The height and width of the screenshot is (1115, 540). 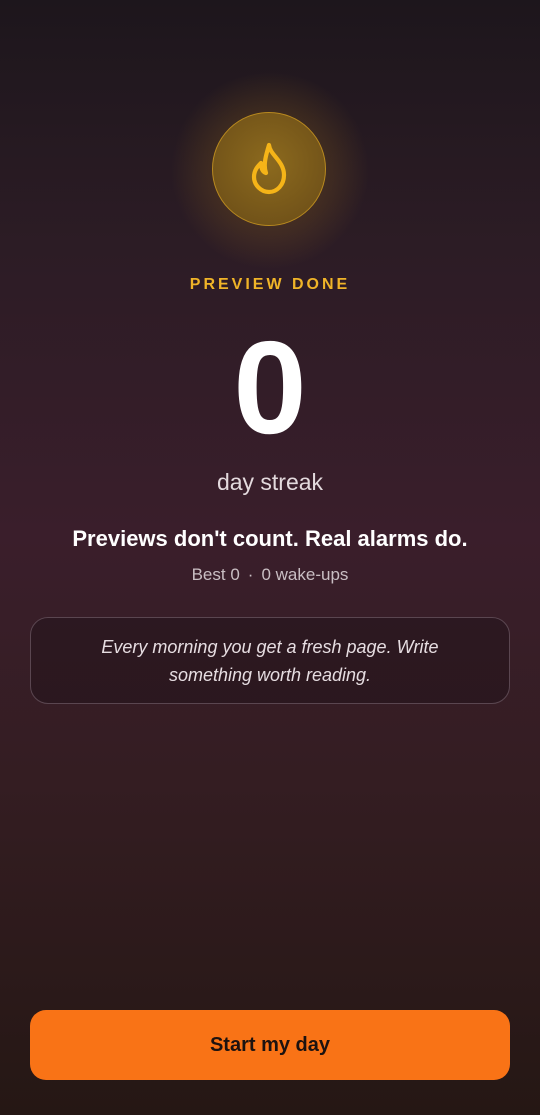 What do you see at coordinates (305, 574) in the screenshot?
I see `wakeups-stat: 0 wake-ups` at bounding box center [305, 574].